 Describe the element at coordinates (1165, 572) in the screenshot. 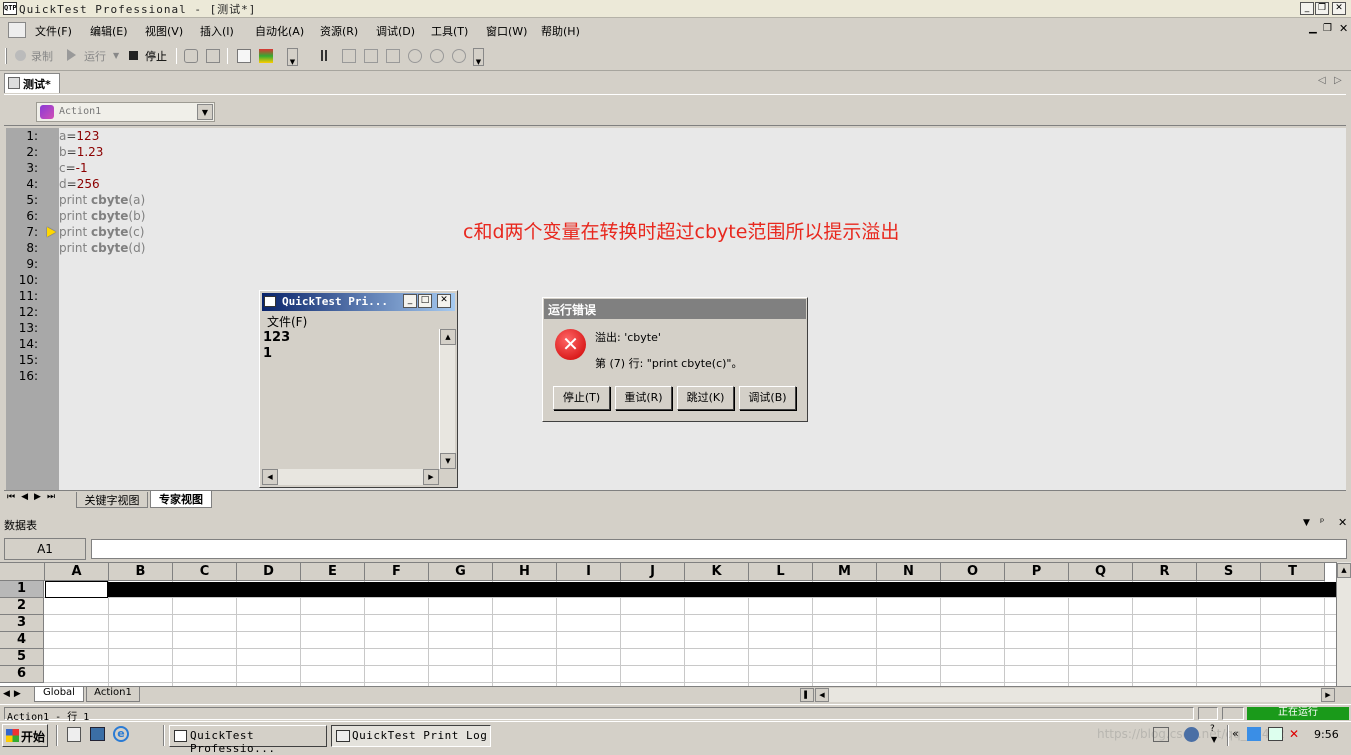

I see `column-header: R` at that location.